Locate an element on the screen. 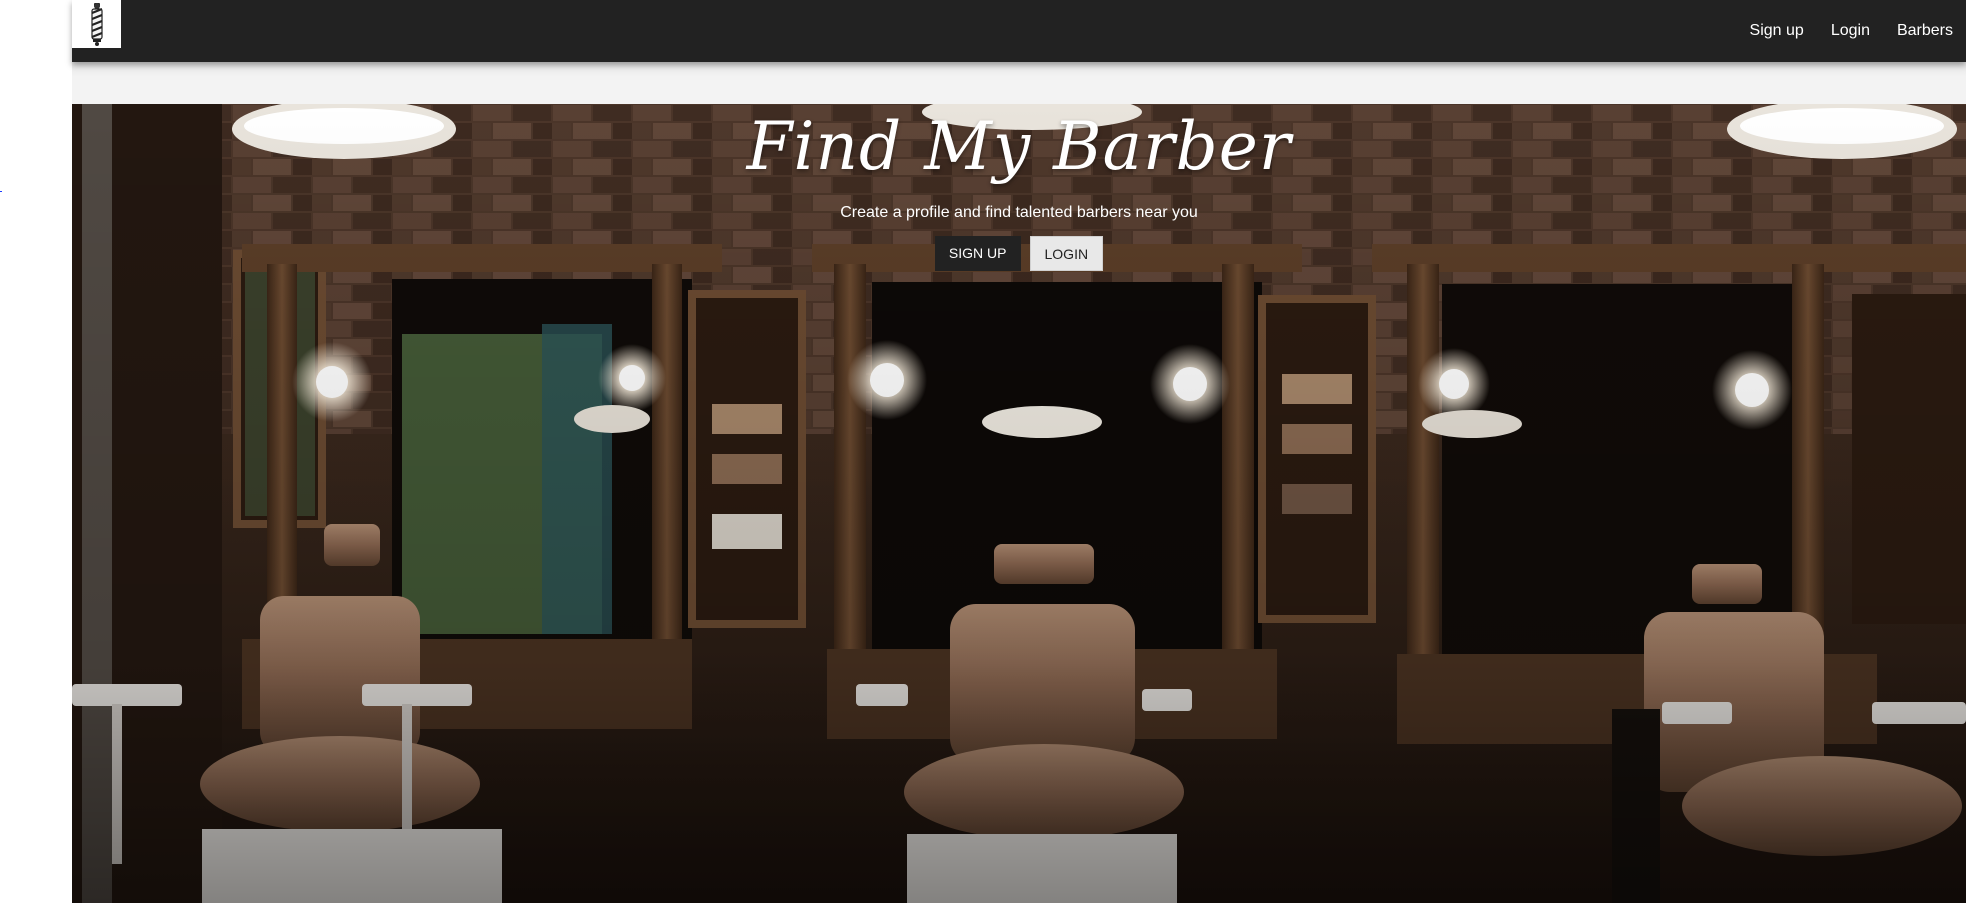 The width and height of the screenshot is (1966, 907). nav-link-barbers: Barbers is located at coordinates (1925, 31).